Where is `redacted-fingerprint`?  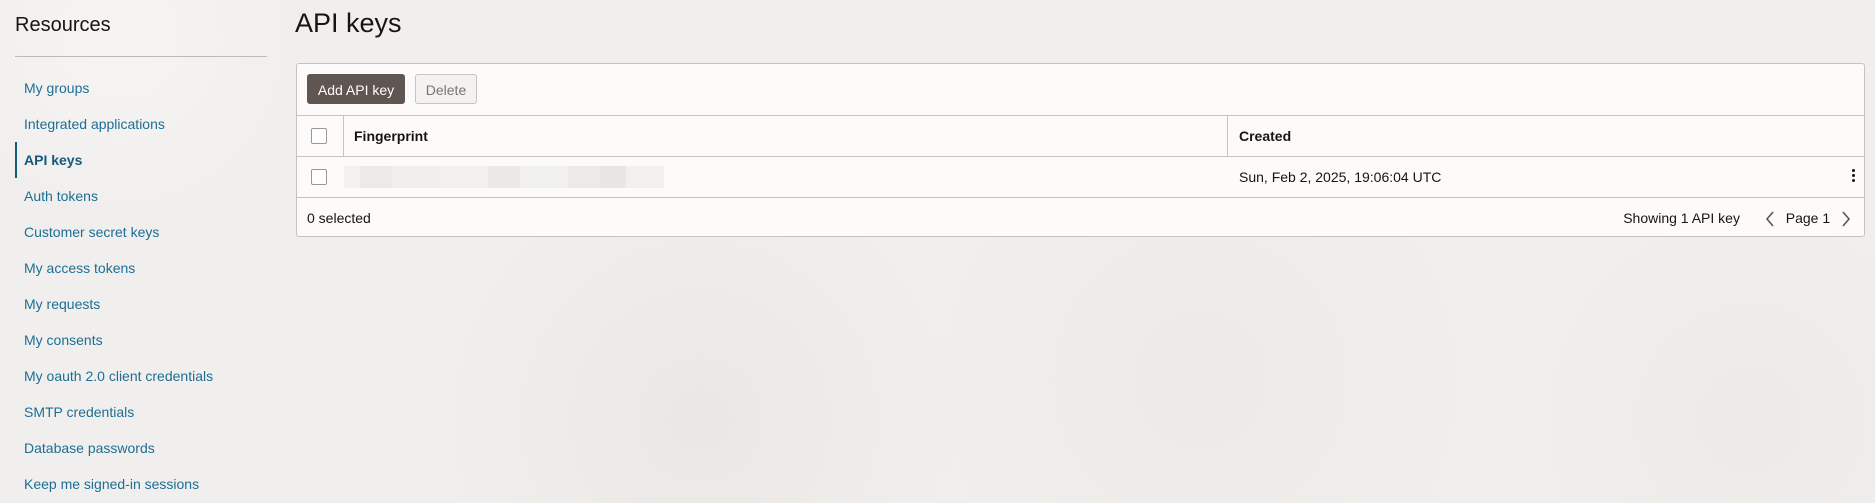
redacted-fingerprint is located at coordinates (504, 177).